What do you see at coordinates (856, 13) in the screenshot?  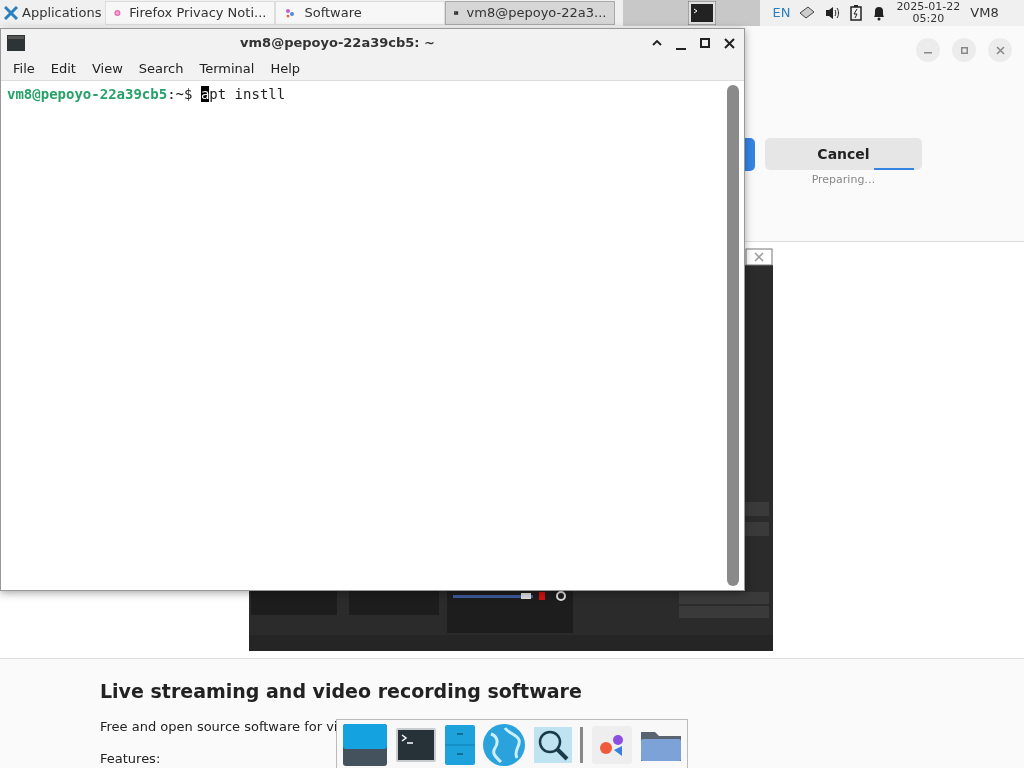 I see `battery-icon` at bounding box center [856, 13].